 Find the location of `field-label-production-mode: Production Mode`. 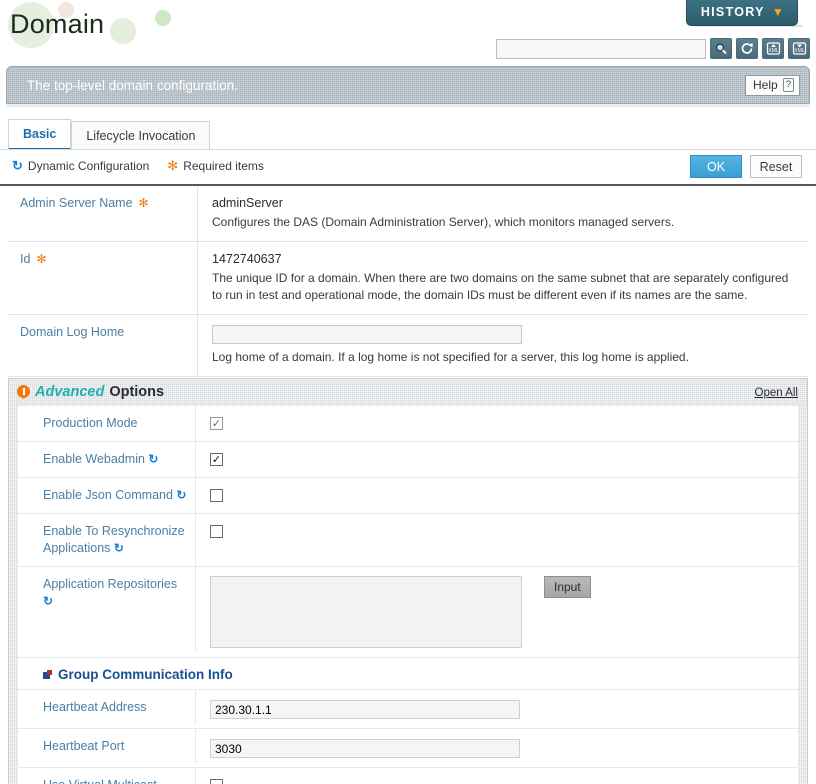

field-label-production-mode: Production Mode is located at coordinates (107, 423).